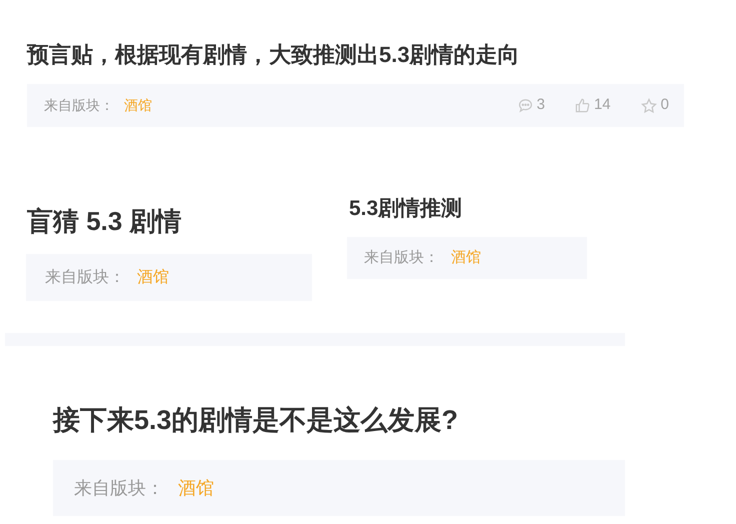  Describe the element at coordinates (582, 105) in the screenshot. I see `thumbs-up-icon` at that location.